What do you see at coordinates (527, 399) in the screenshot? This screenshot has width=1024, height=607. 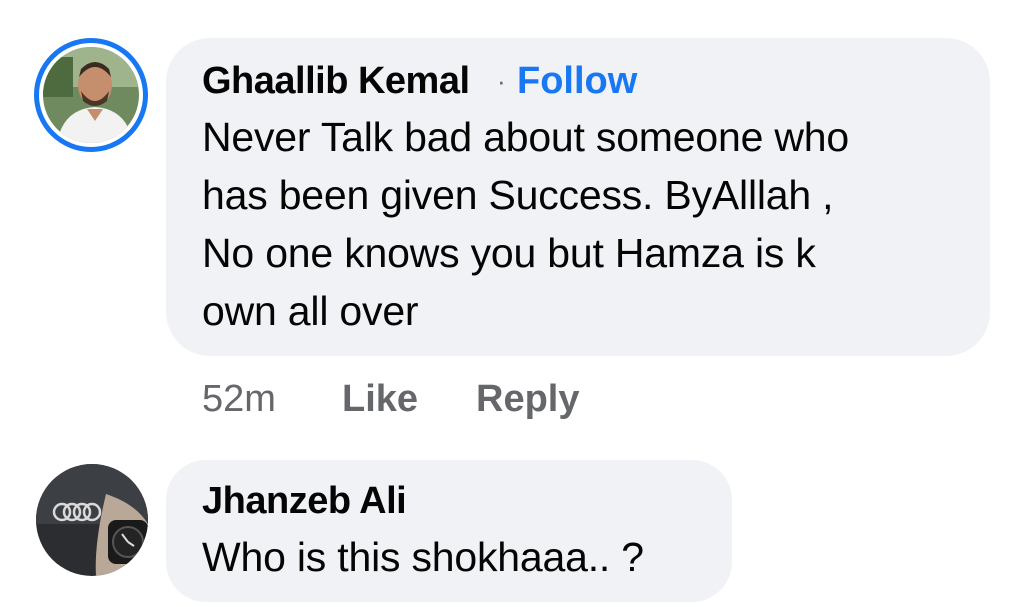 I see `reply-button: Reply` at bounding box center [527, 399].